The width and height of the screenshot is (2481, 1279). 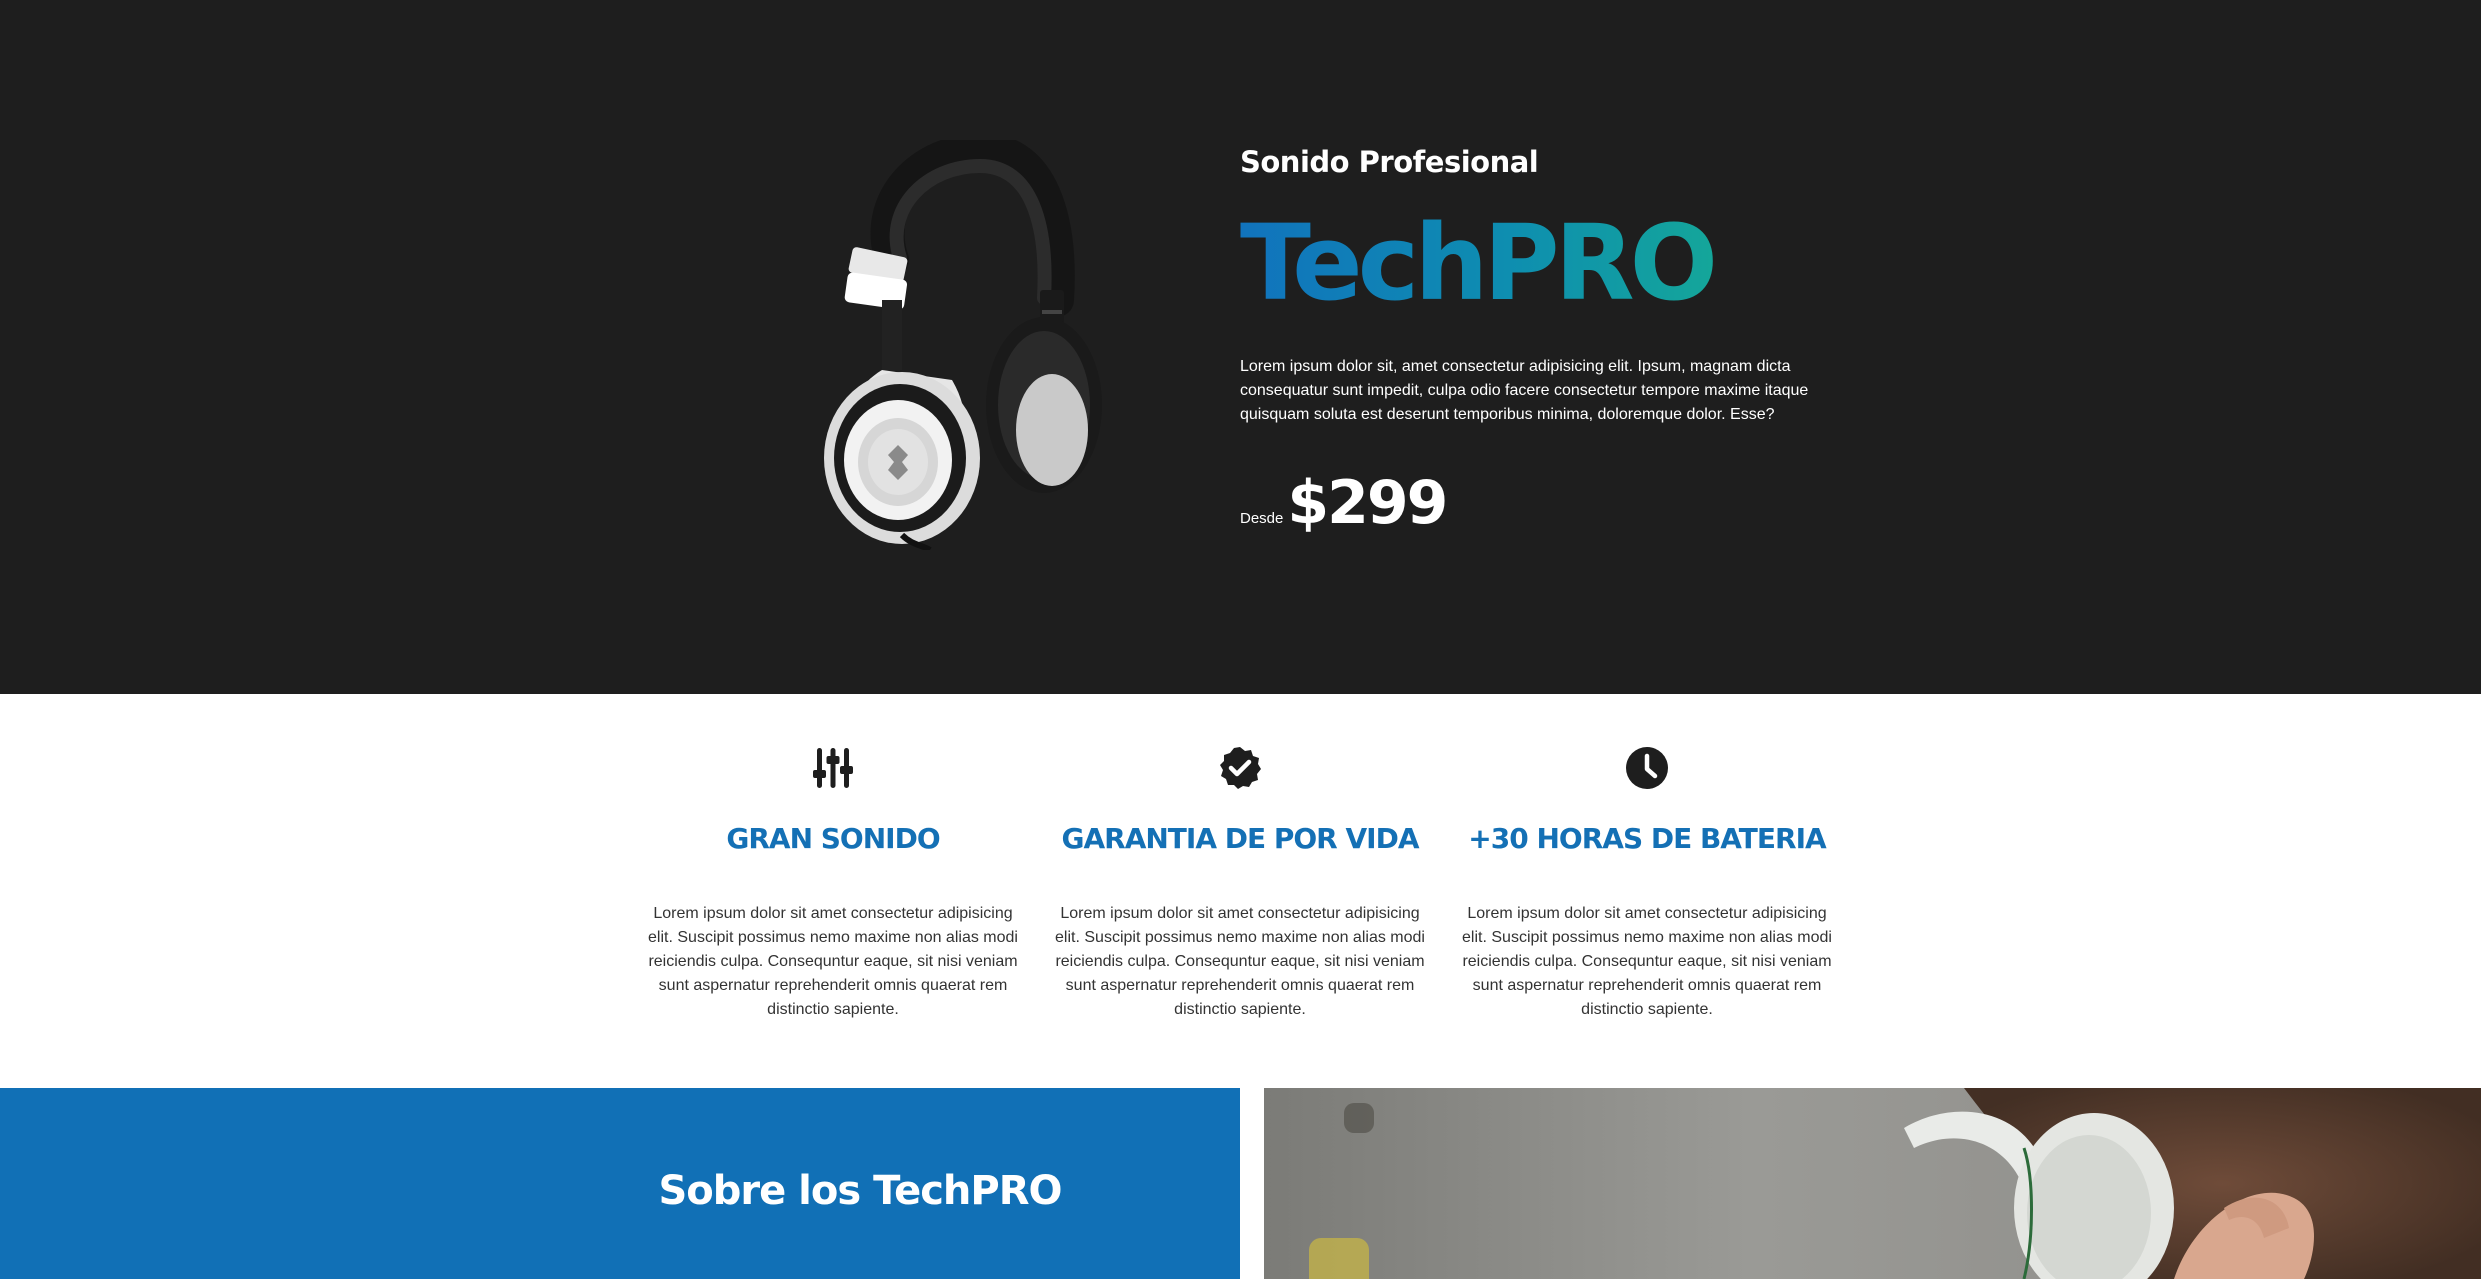 What do you see at coordinates (1540, 263) in the screenshot?
I see `brand-title: TechPRO` at bounding box center [1540, 263].